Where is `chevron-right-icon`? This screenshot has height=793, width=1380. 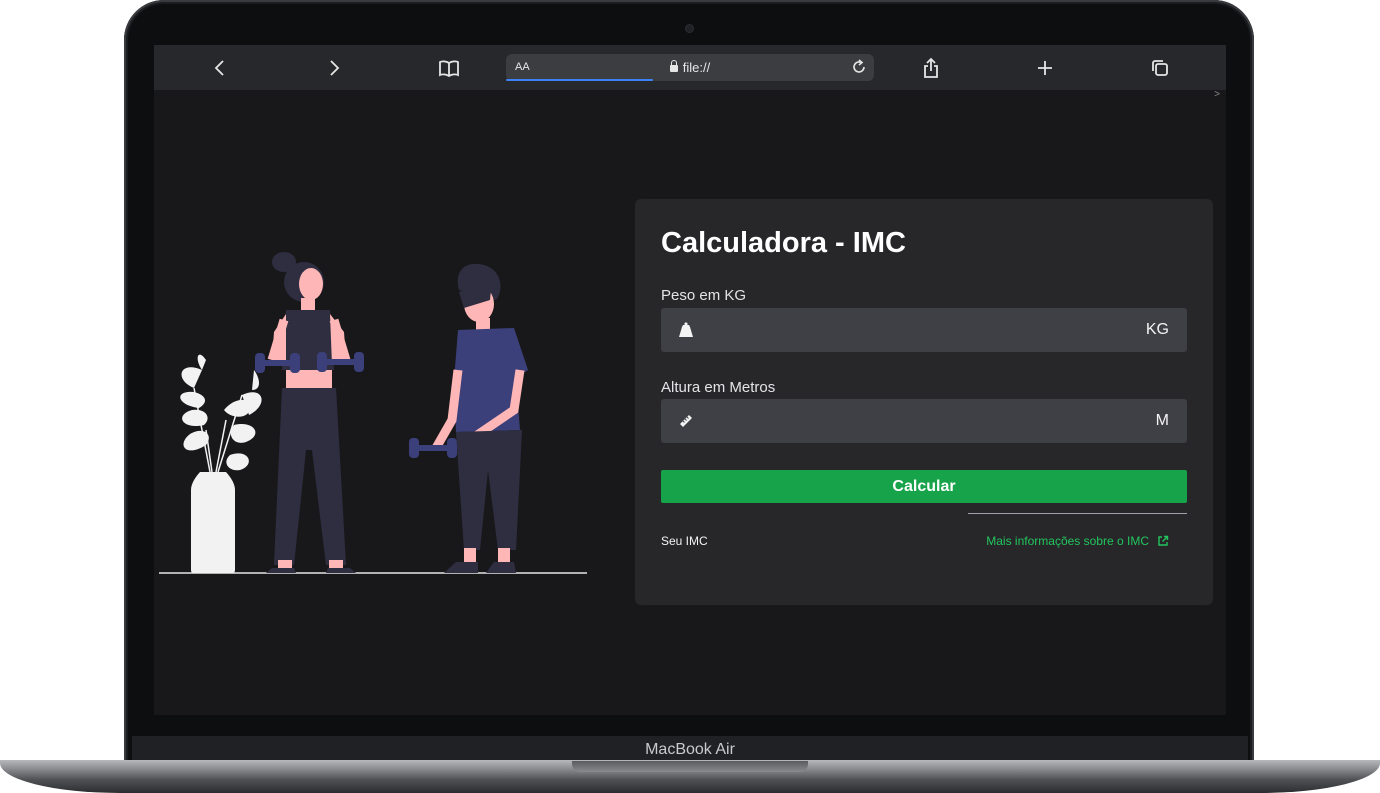 chevron-right-icon is located at coordinates (334, 68).